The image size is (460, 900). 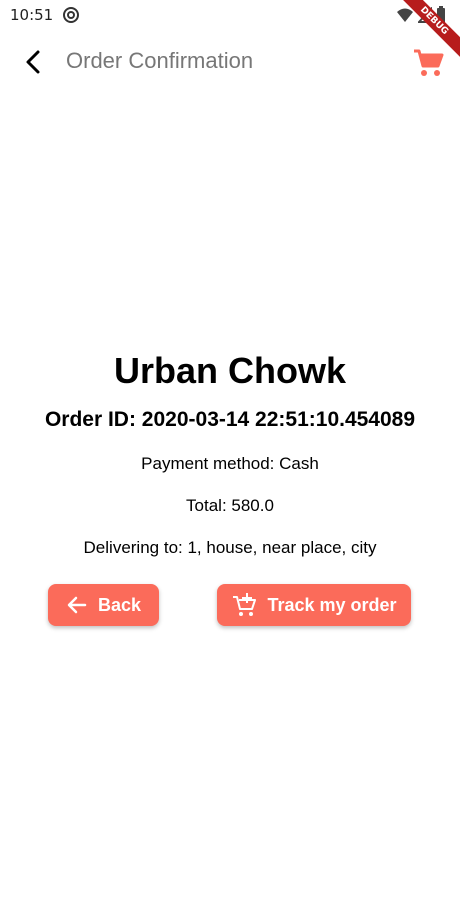 What do you see at coordinates (32, 15) in the screenshot?
I see `status-time: 10:51` at bounding box center [32, 15].